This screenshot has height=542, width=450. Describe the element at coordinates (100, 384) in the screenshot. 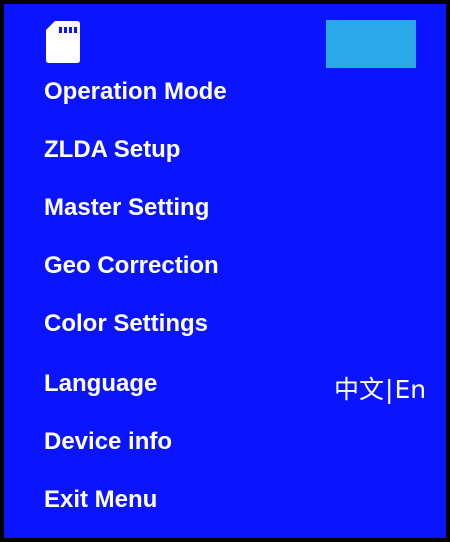

I see `menu-item-language: Language` at that location.